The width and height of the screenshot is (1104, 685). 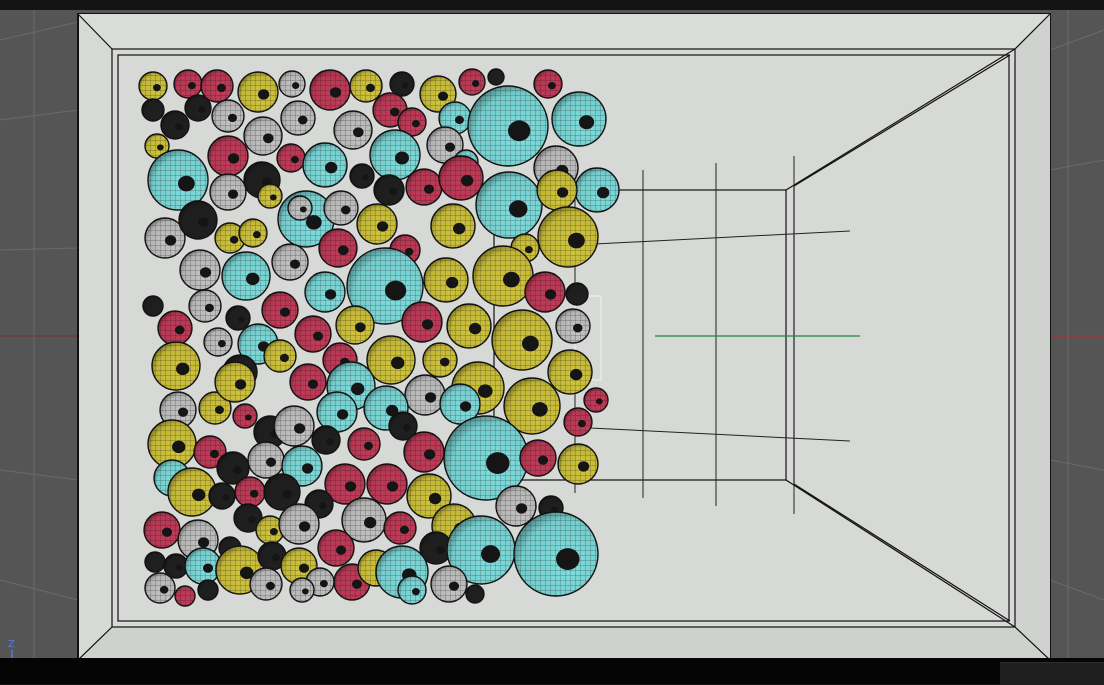 I want to click on status-bar-panel, so click(x=1052, y=673).